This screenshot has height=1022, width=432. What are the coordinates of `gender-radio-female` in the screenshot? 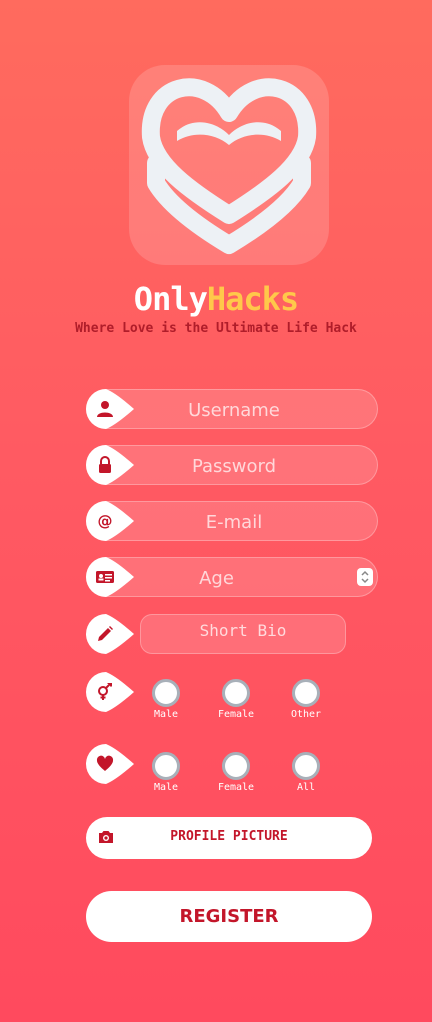 It's located at (236, 693).